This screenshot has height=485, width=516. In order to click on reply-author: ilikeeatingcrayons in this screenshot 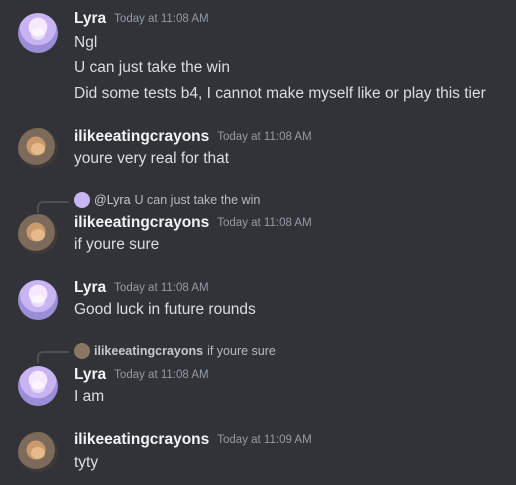, I will do `click(148, 351)`.